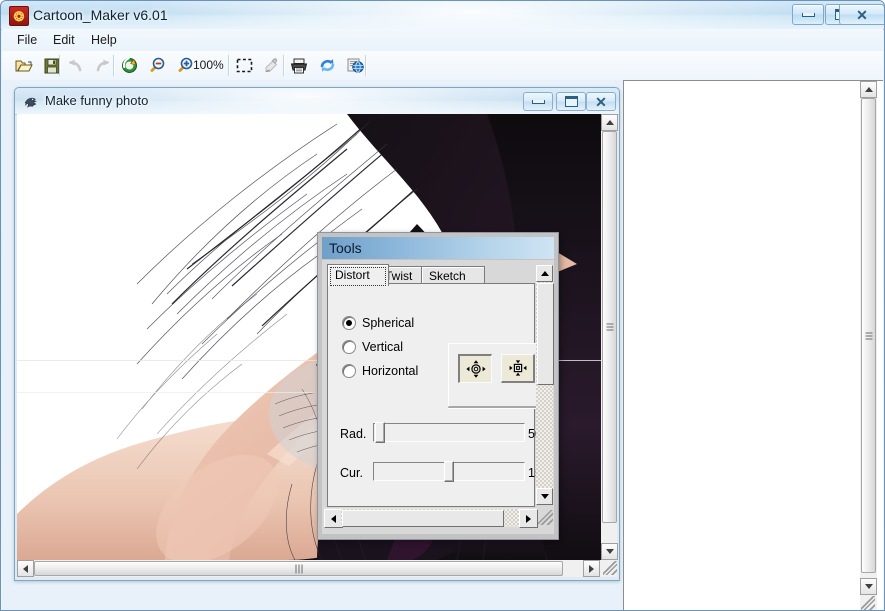 The image size is (885, 611). I want to click on radio-selected-dot, so click(349, 323).